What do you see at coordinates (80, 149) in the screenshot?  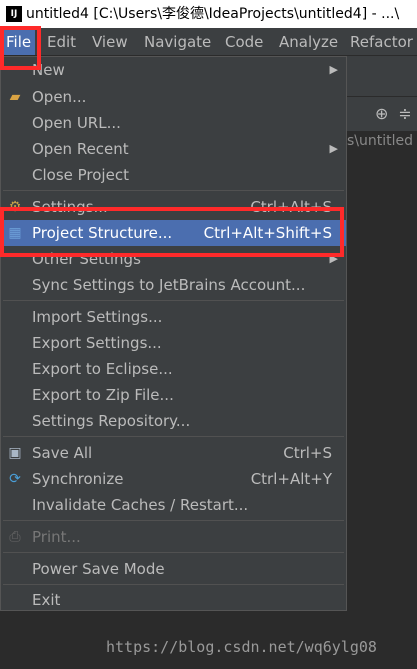 I see `menu-item-label: Open Recent` at bounding box center [80, 149].